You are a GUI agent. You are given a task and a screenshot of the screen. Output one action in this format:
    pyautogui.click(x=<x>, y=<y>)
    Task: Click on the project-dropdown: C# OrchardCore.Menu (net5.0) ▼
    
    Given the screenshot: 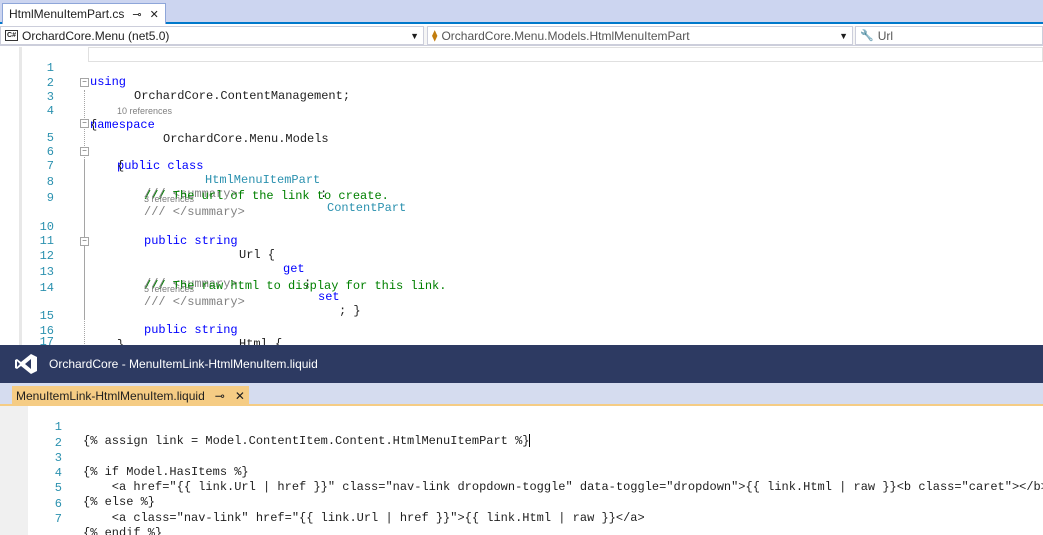 What is the action you would take?
    pyautogui.click(x=212, y=35)
    